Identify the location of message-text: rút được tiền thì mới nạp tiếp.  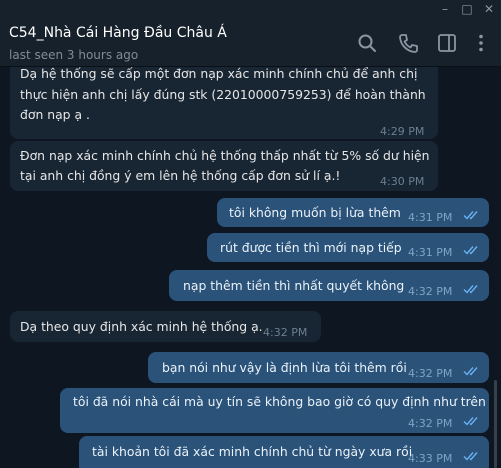
(311, 247).